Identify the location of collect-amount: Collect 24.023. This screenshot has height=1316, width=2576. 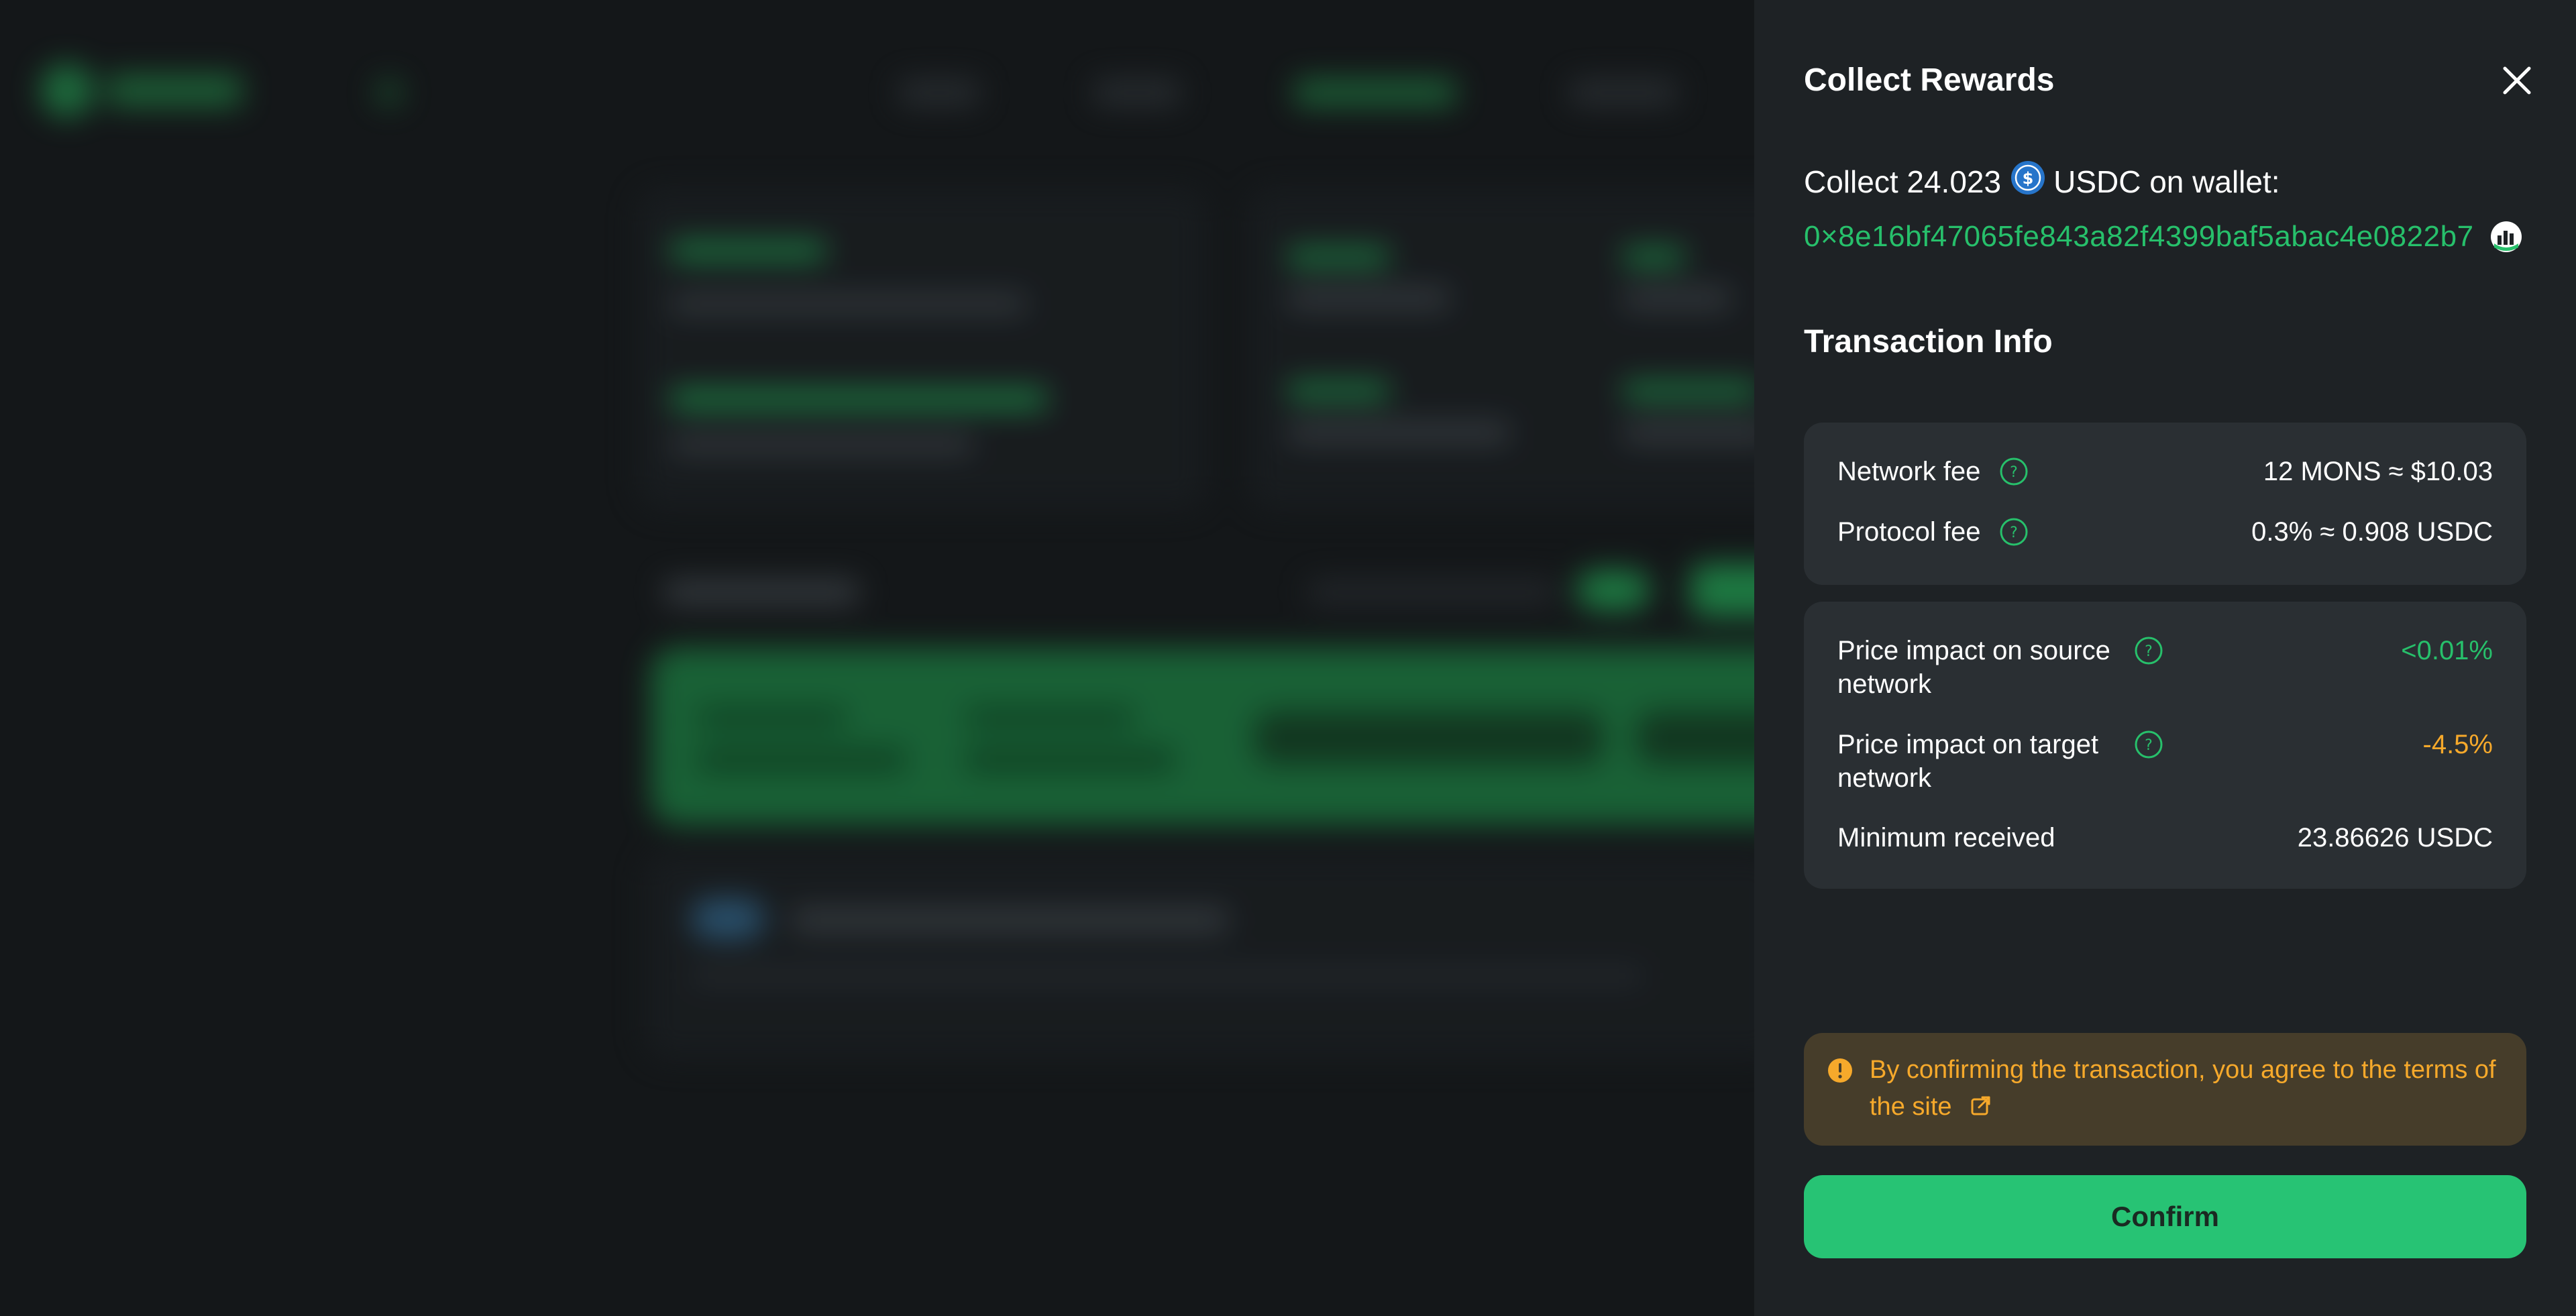
(1903, 181).